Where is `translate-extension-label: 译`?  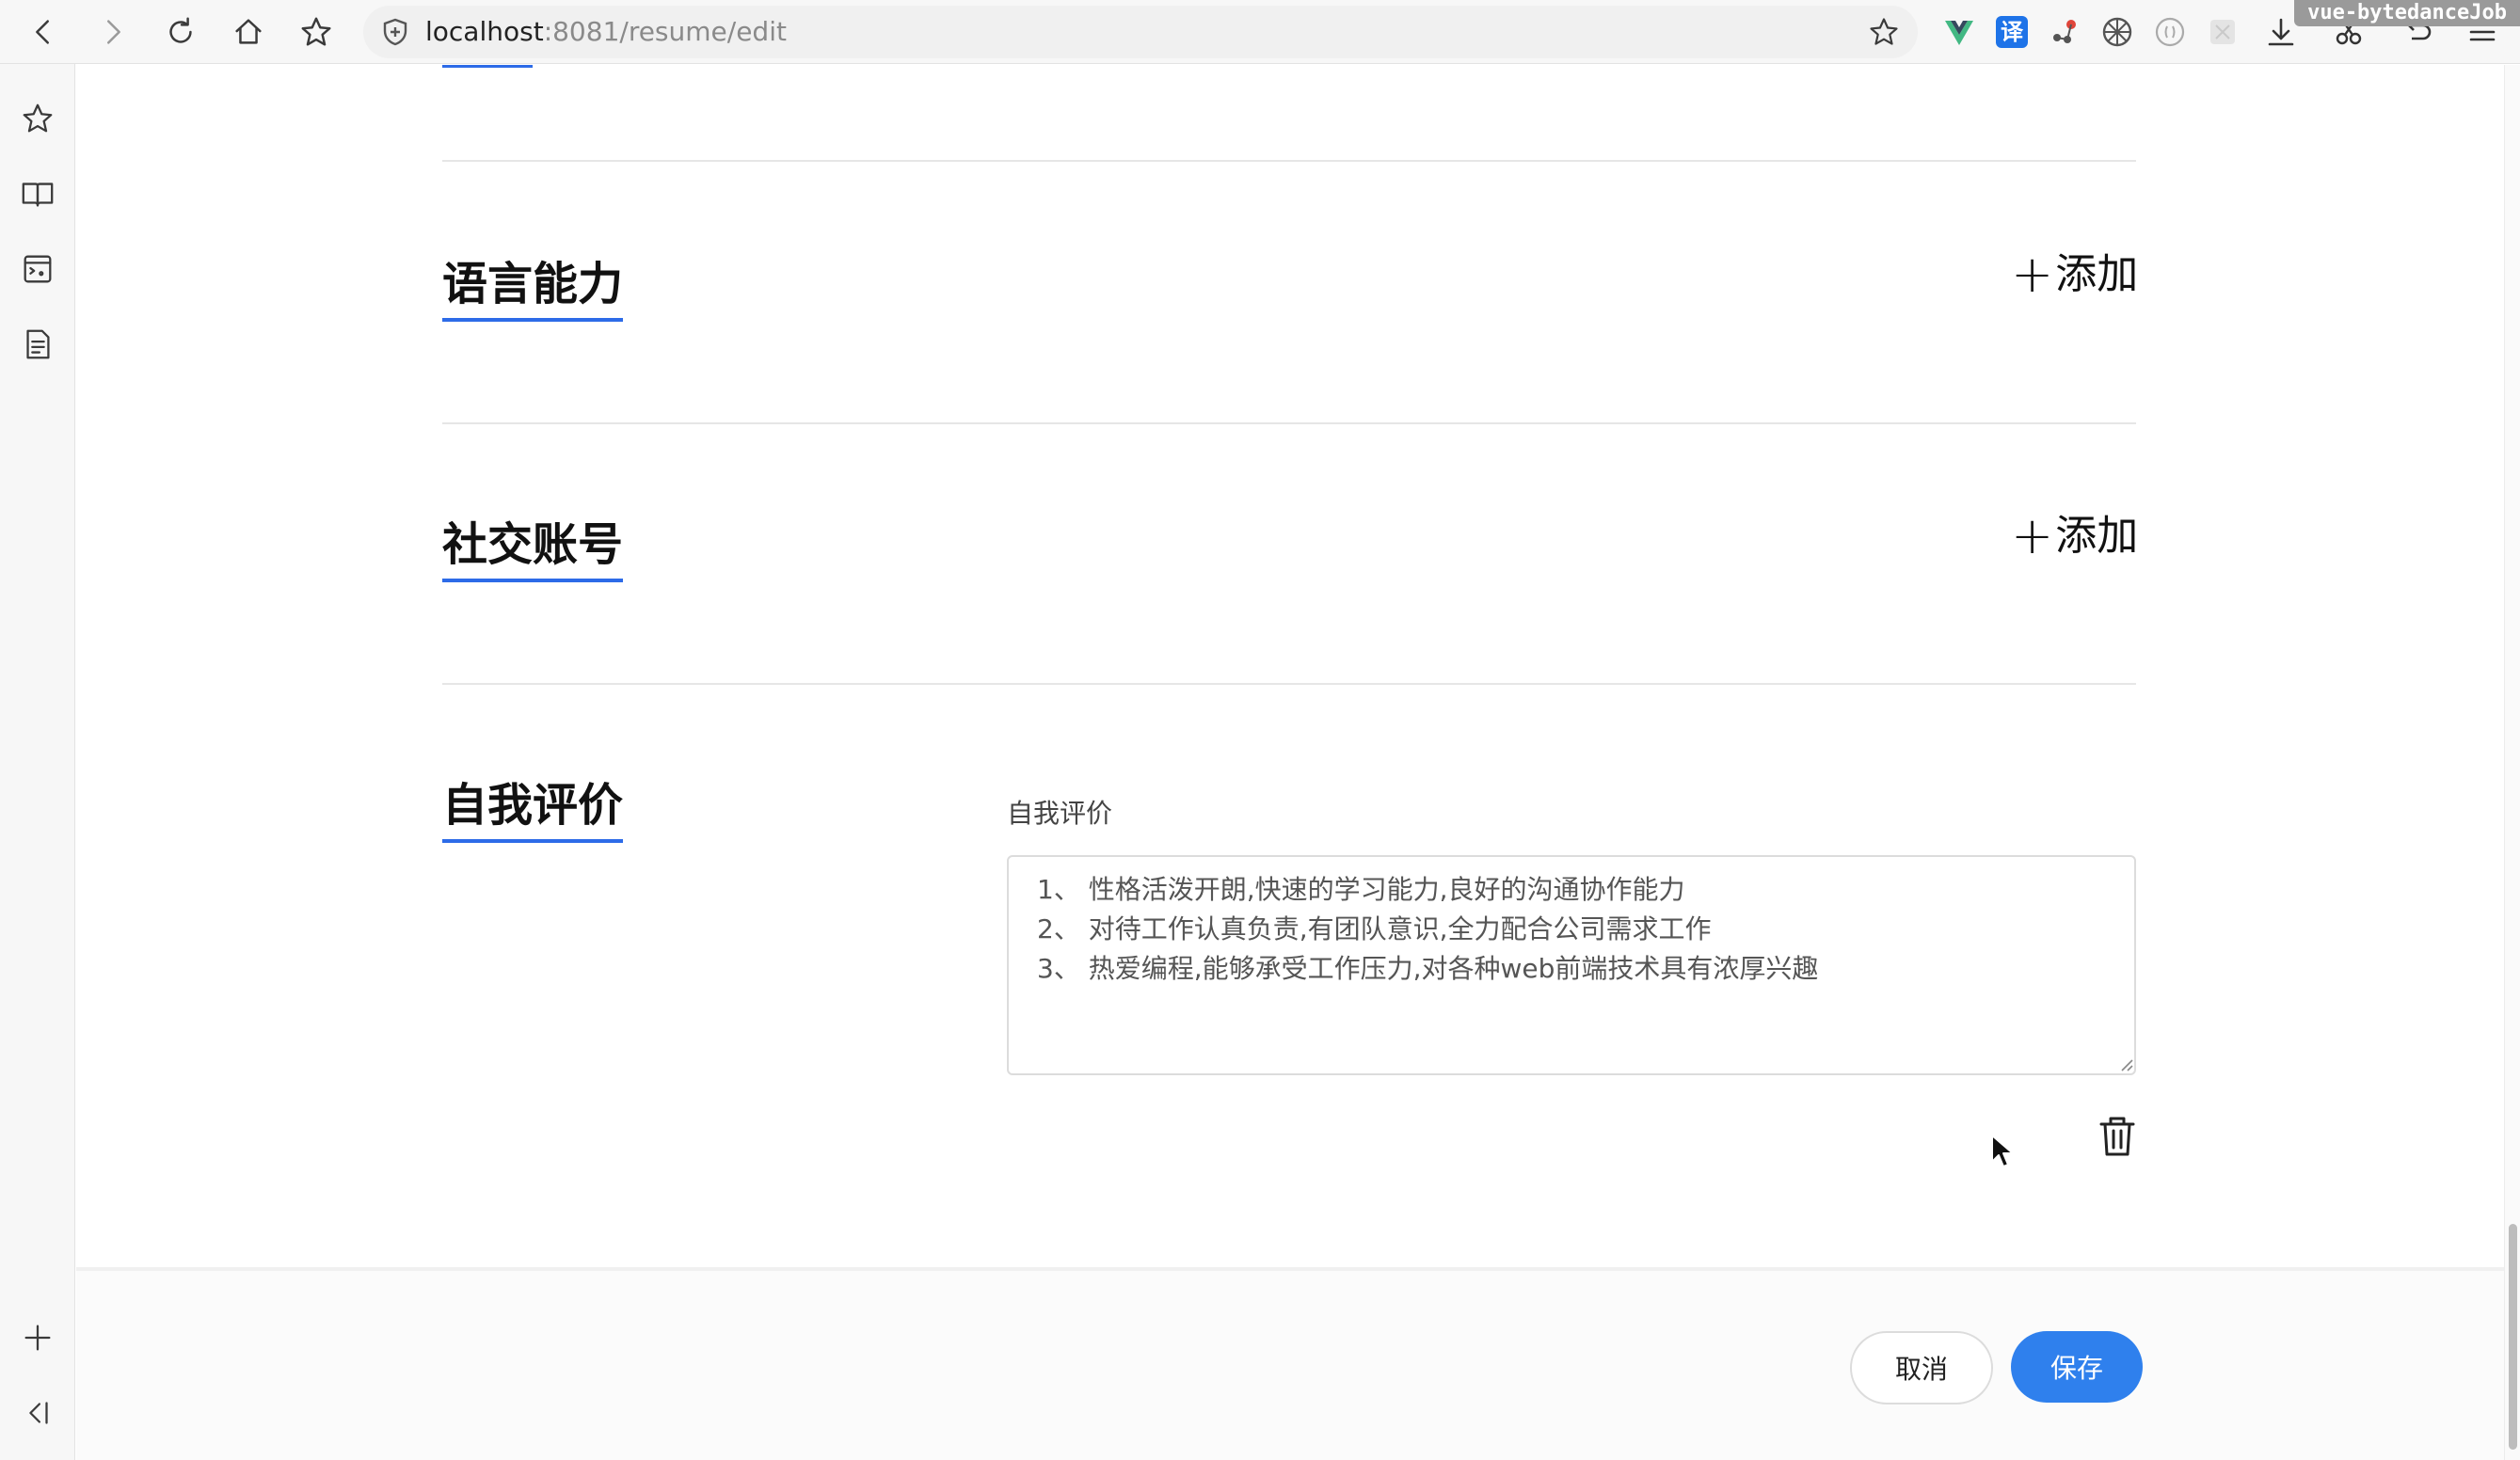
translate-extension-label: 译 is located at coordinates (2012, 32).